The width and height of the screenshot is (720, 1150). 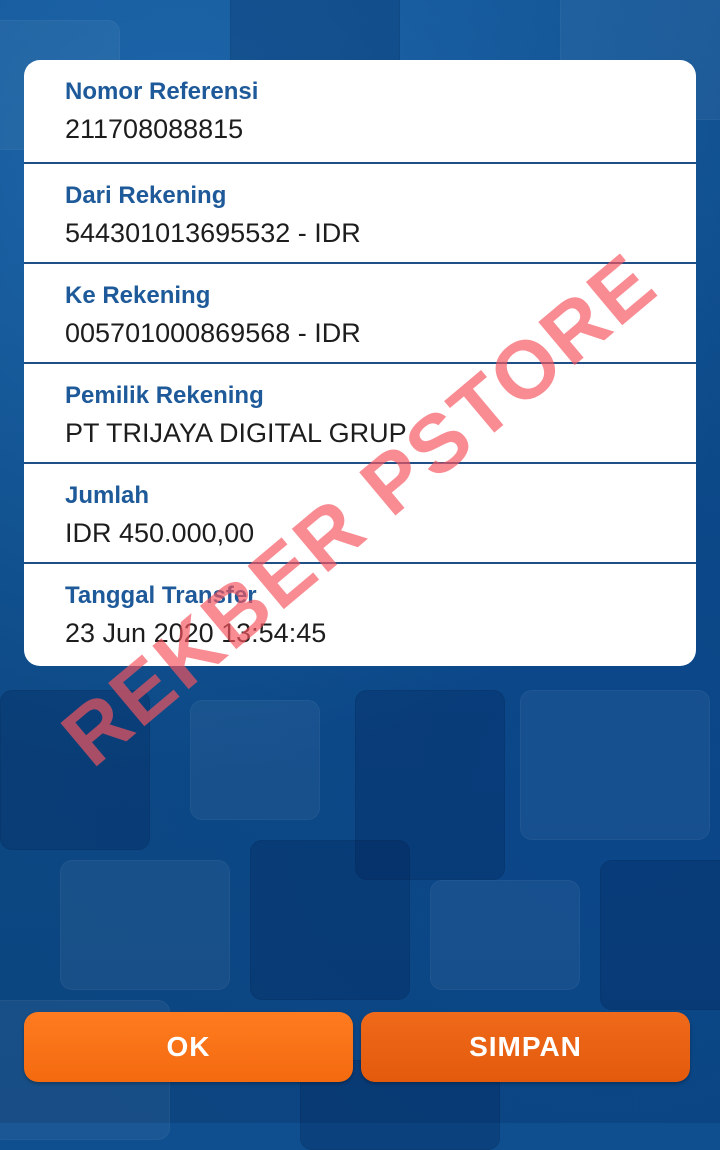 I want to click on destination-account-label: Ke Rekening, so click(x=138, y=295).